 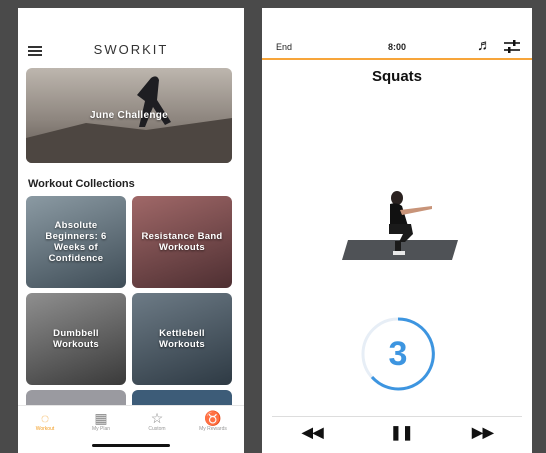 What do you see at coordinates (512, 47) in the screenshot?
I see `sliders-icon` at bounding box center [512, 47].